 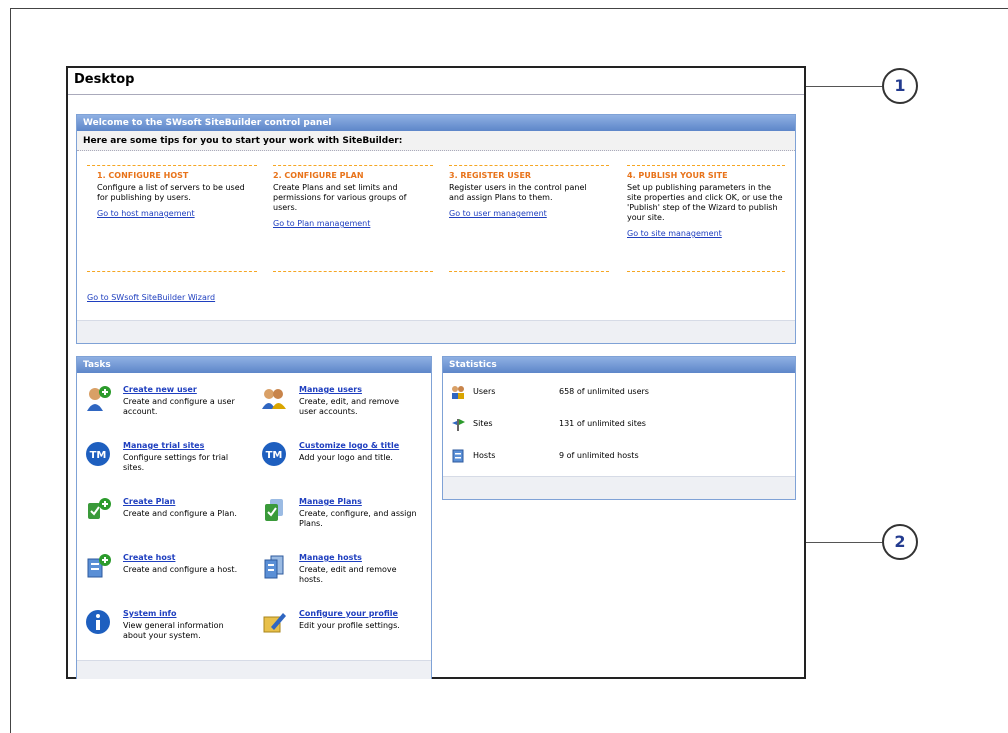 What do you see at coordinates (10, 370) in the screenshot?
I see `outer-frame-left` at bounding box center [10, 370].